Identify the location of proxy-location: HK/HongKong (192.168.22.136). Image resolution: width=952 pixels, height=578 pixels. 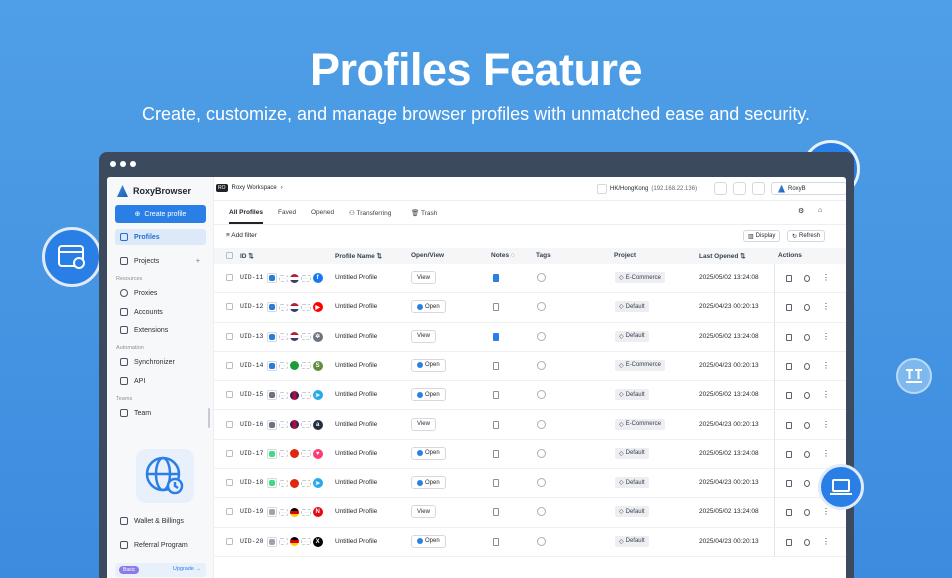
(647, 188).